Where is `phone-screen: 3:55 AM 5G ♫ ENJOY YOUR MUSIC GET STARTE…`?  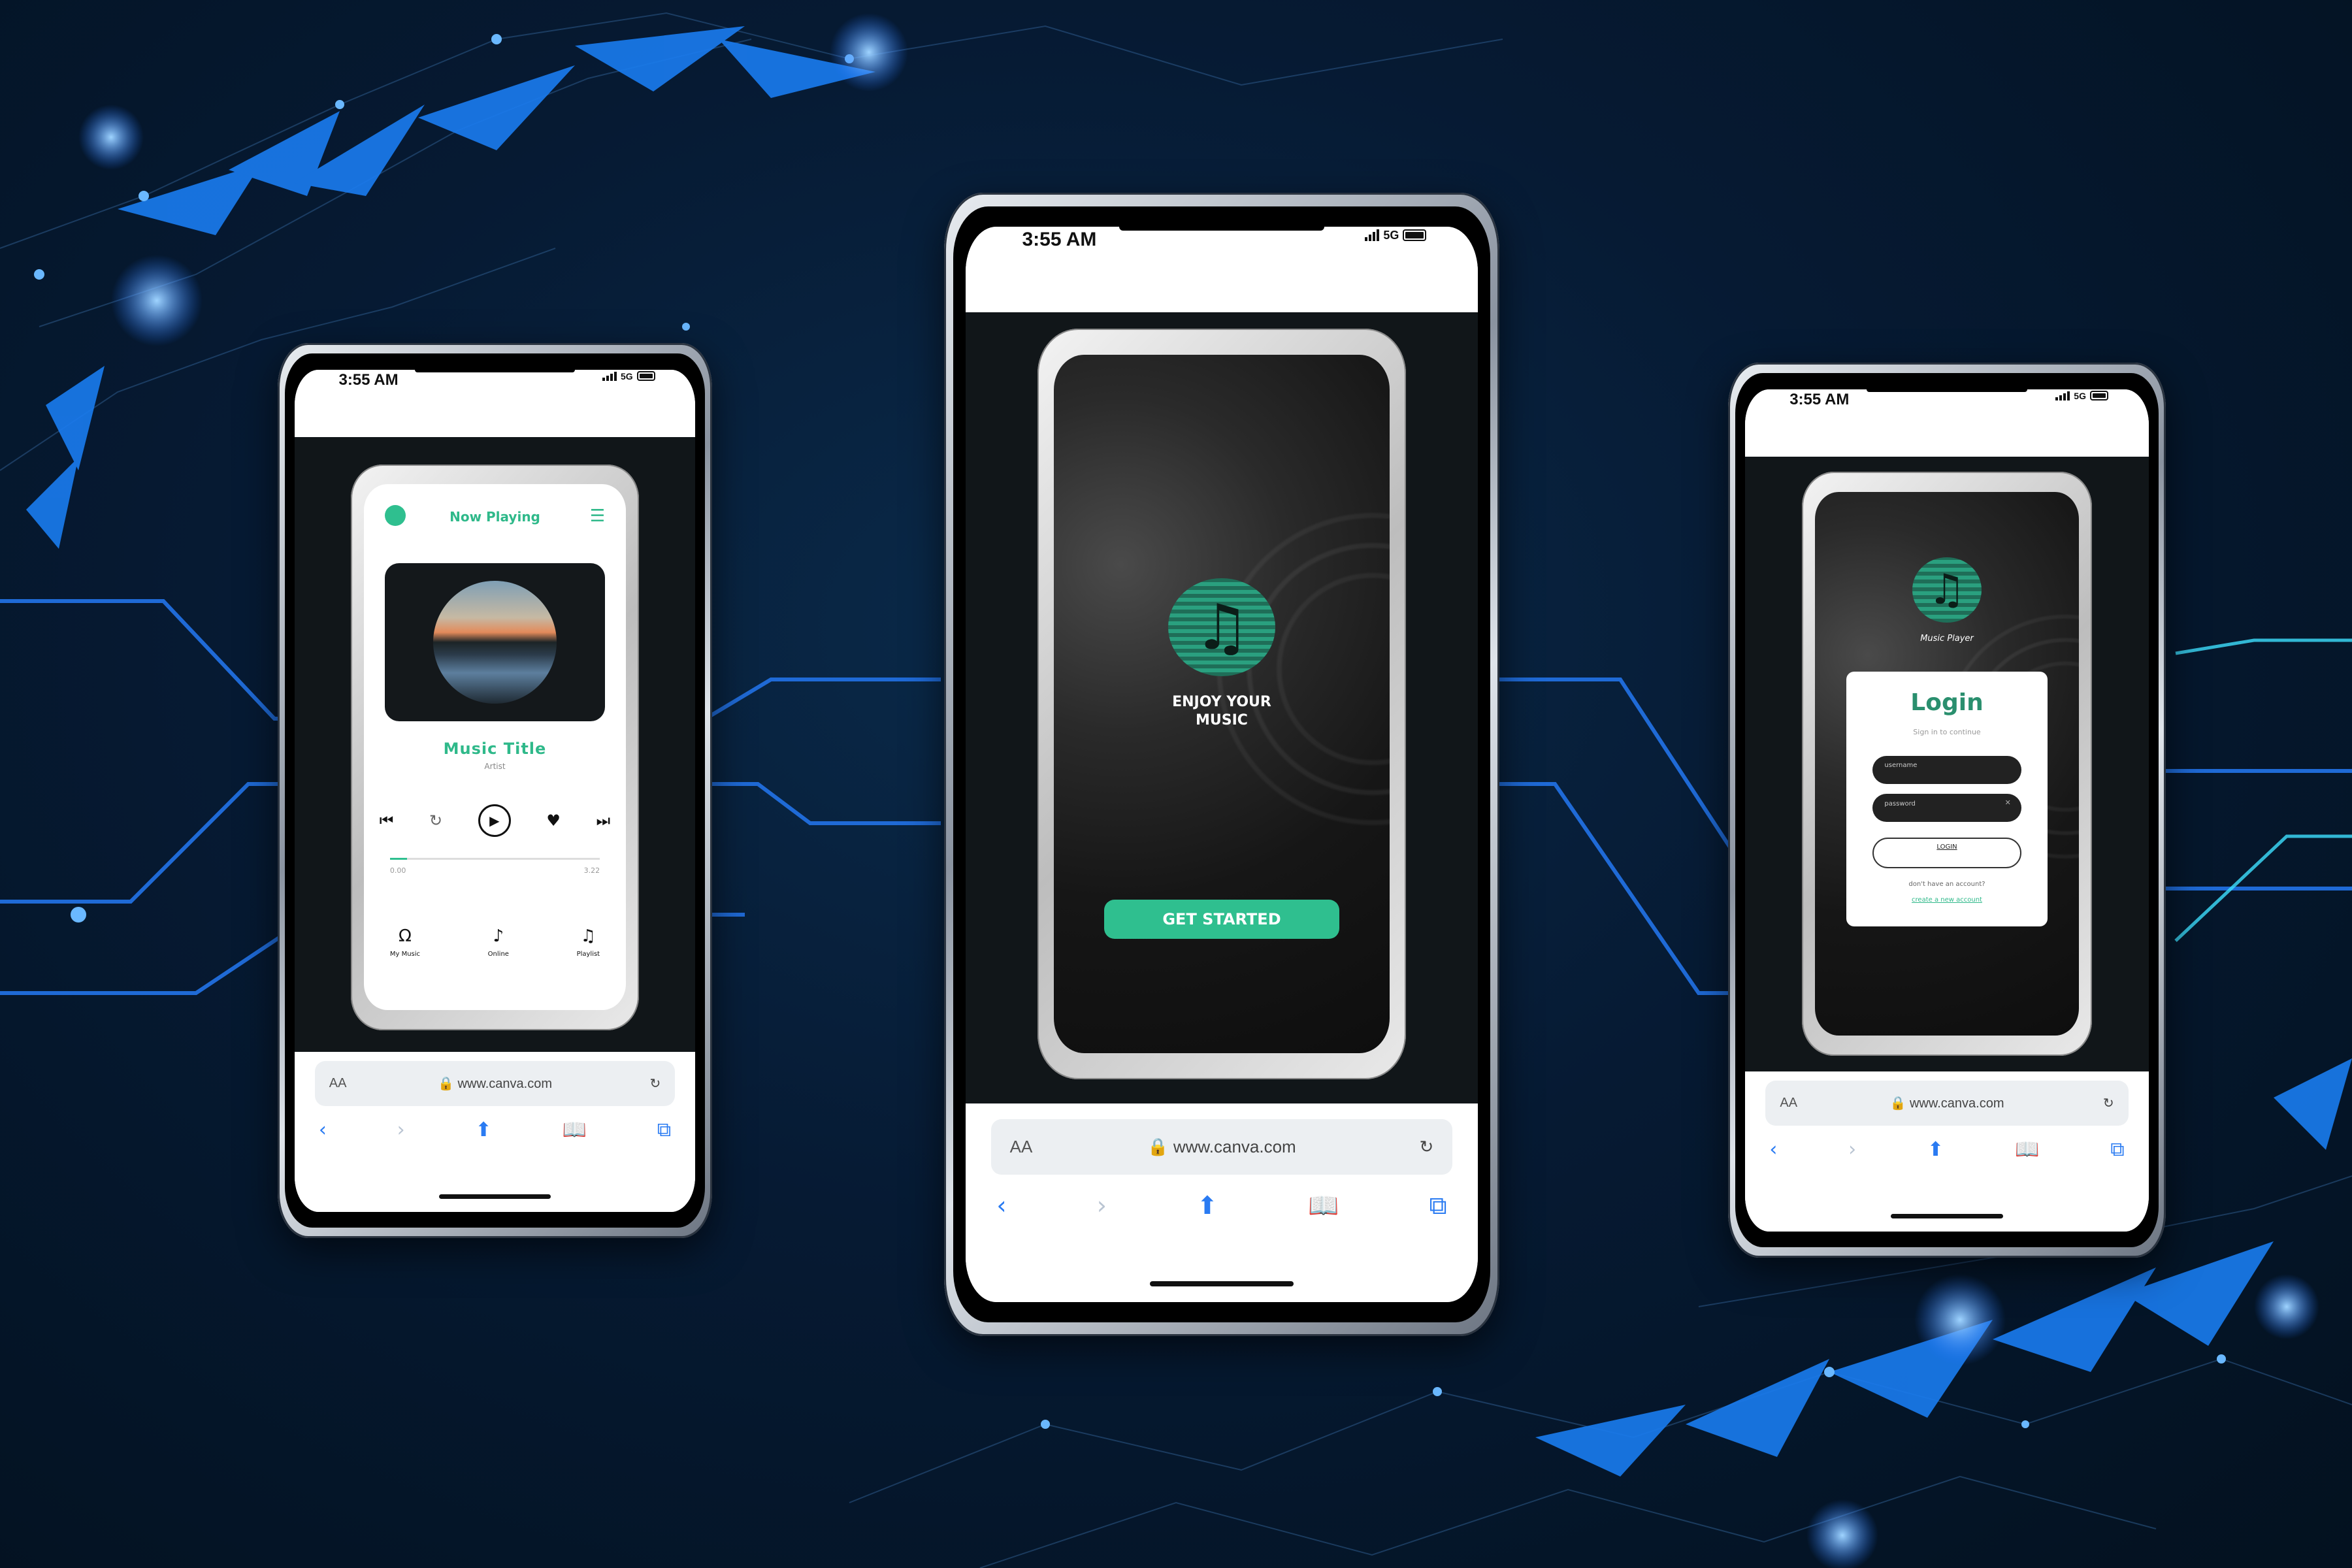
phone-screen: 3:55 AM 5G ♫ ENJOY YOUR MUSIC GET STARTE… is located at coordinates (1222, 764).